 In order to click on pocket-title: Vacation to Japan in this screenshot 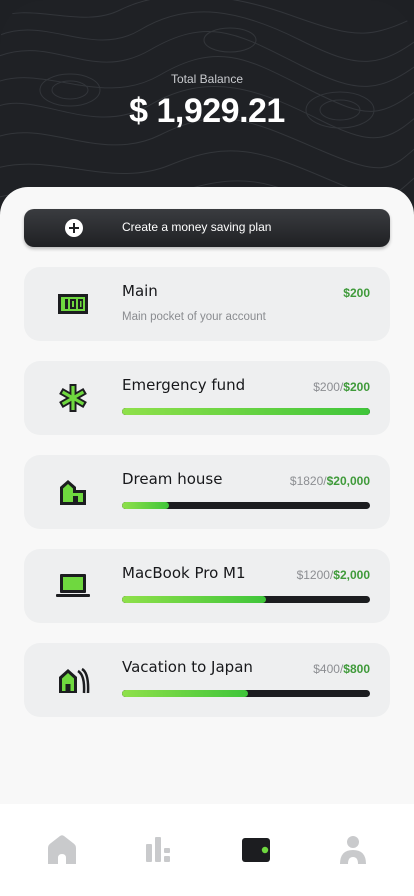, I will do `click(187, 667)`.